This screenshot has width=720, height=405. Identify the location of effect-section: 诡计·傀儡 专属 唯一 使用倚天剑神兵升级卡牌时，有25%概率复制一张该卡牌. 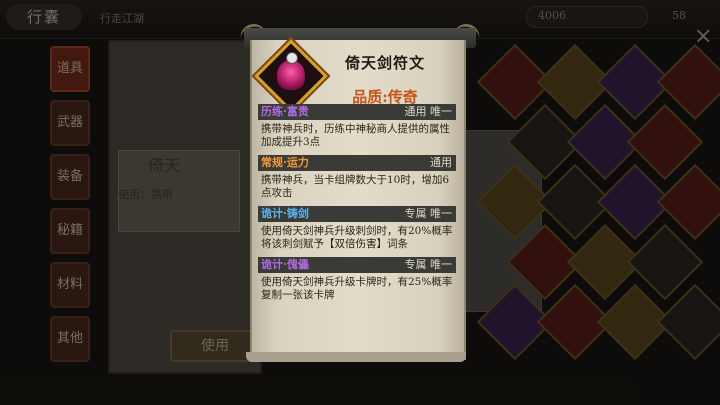
(357, 279).